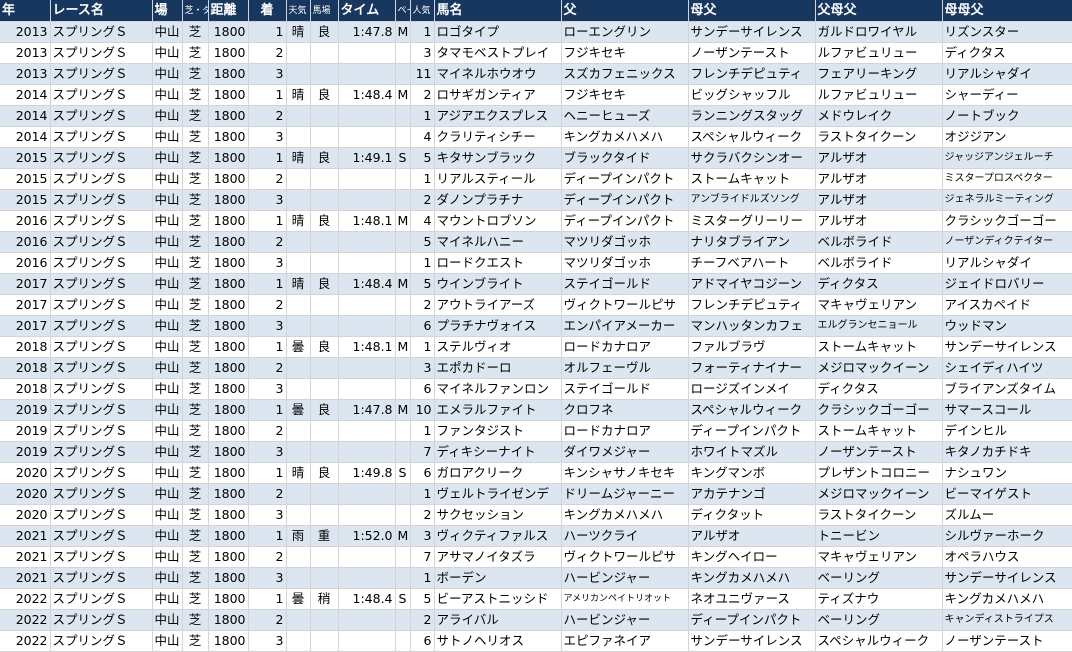 The height and width of the screenshot is (652, 1072). What do you see at coordinates (298, 410) in the screenshot?
I see `weather-cell: 曇` at bounding box center [298, 410].